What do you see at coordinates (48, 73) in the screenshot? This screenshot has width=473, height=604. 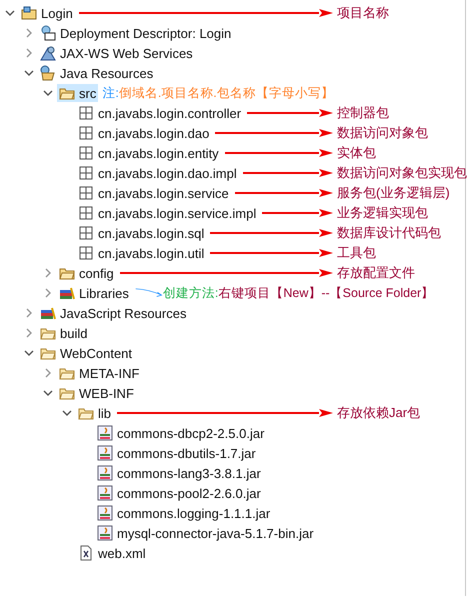 I see `java-resources-icon` at bounding box center [48, 73].